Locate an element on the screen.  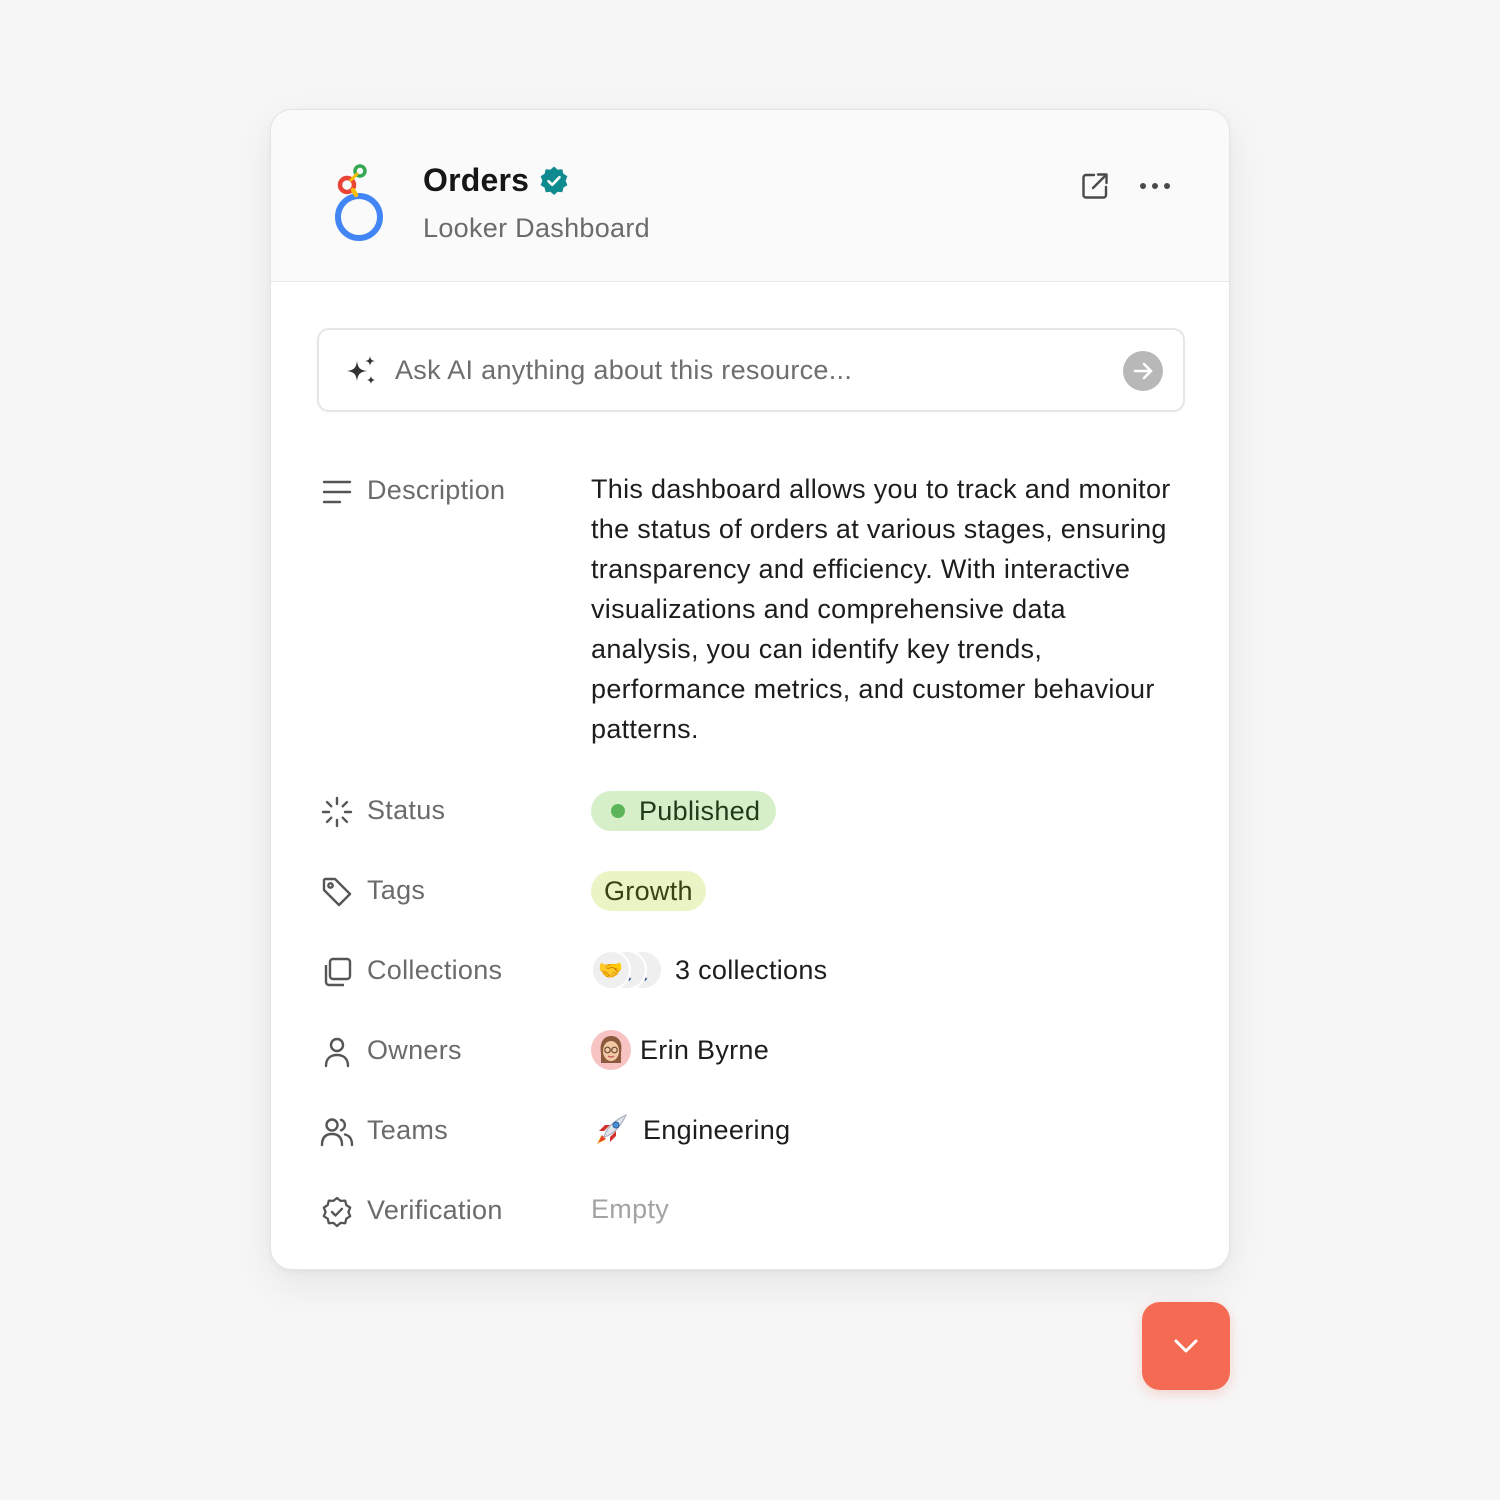
external-link-icon is located at coordinates (1095, 186).